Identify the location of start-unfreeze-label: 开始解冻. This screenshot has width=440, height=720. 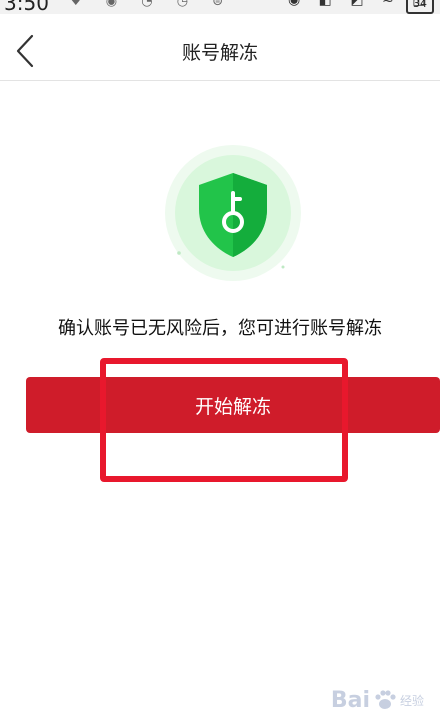
(232, 406).